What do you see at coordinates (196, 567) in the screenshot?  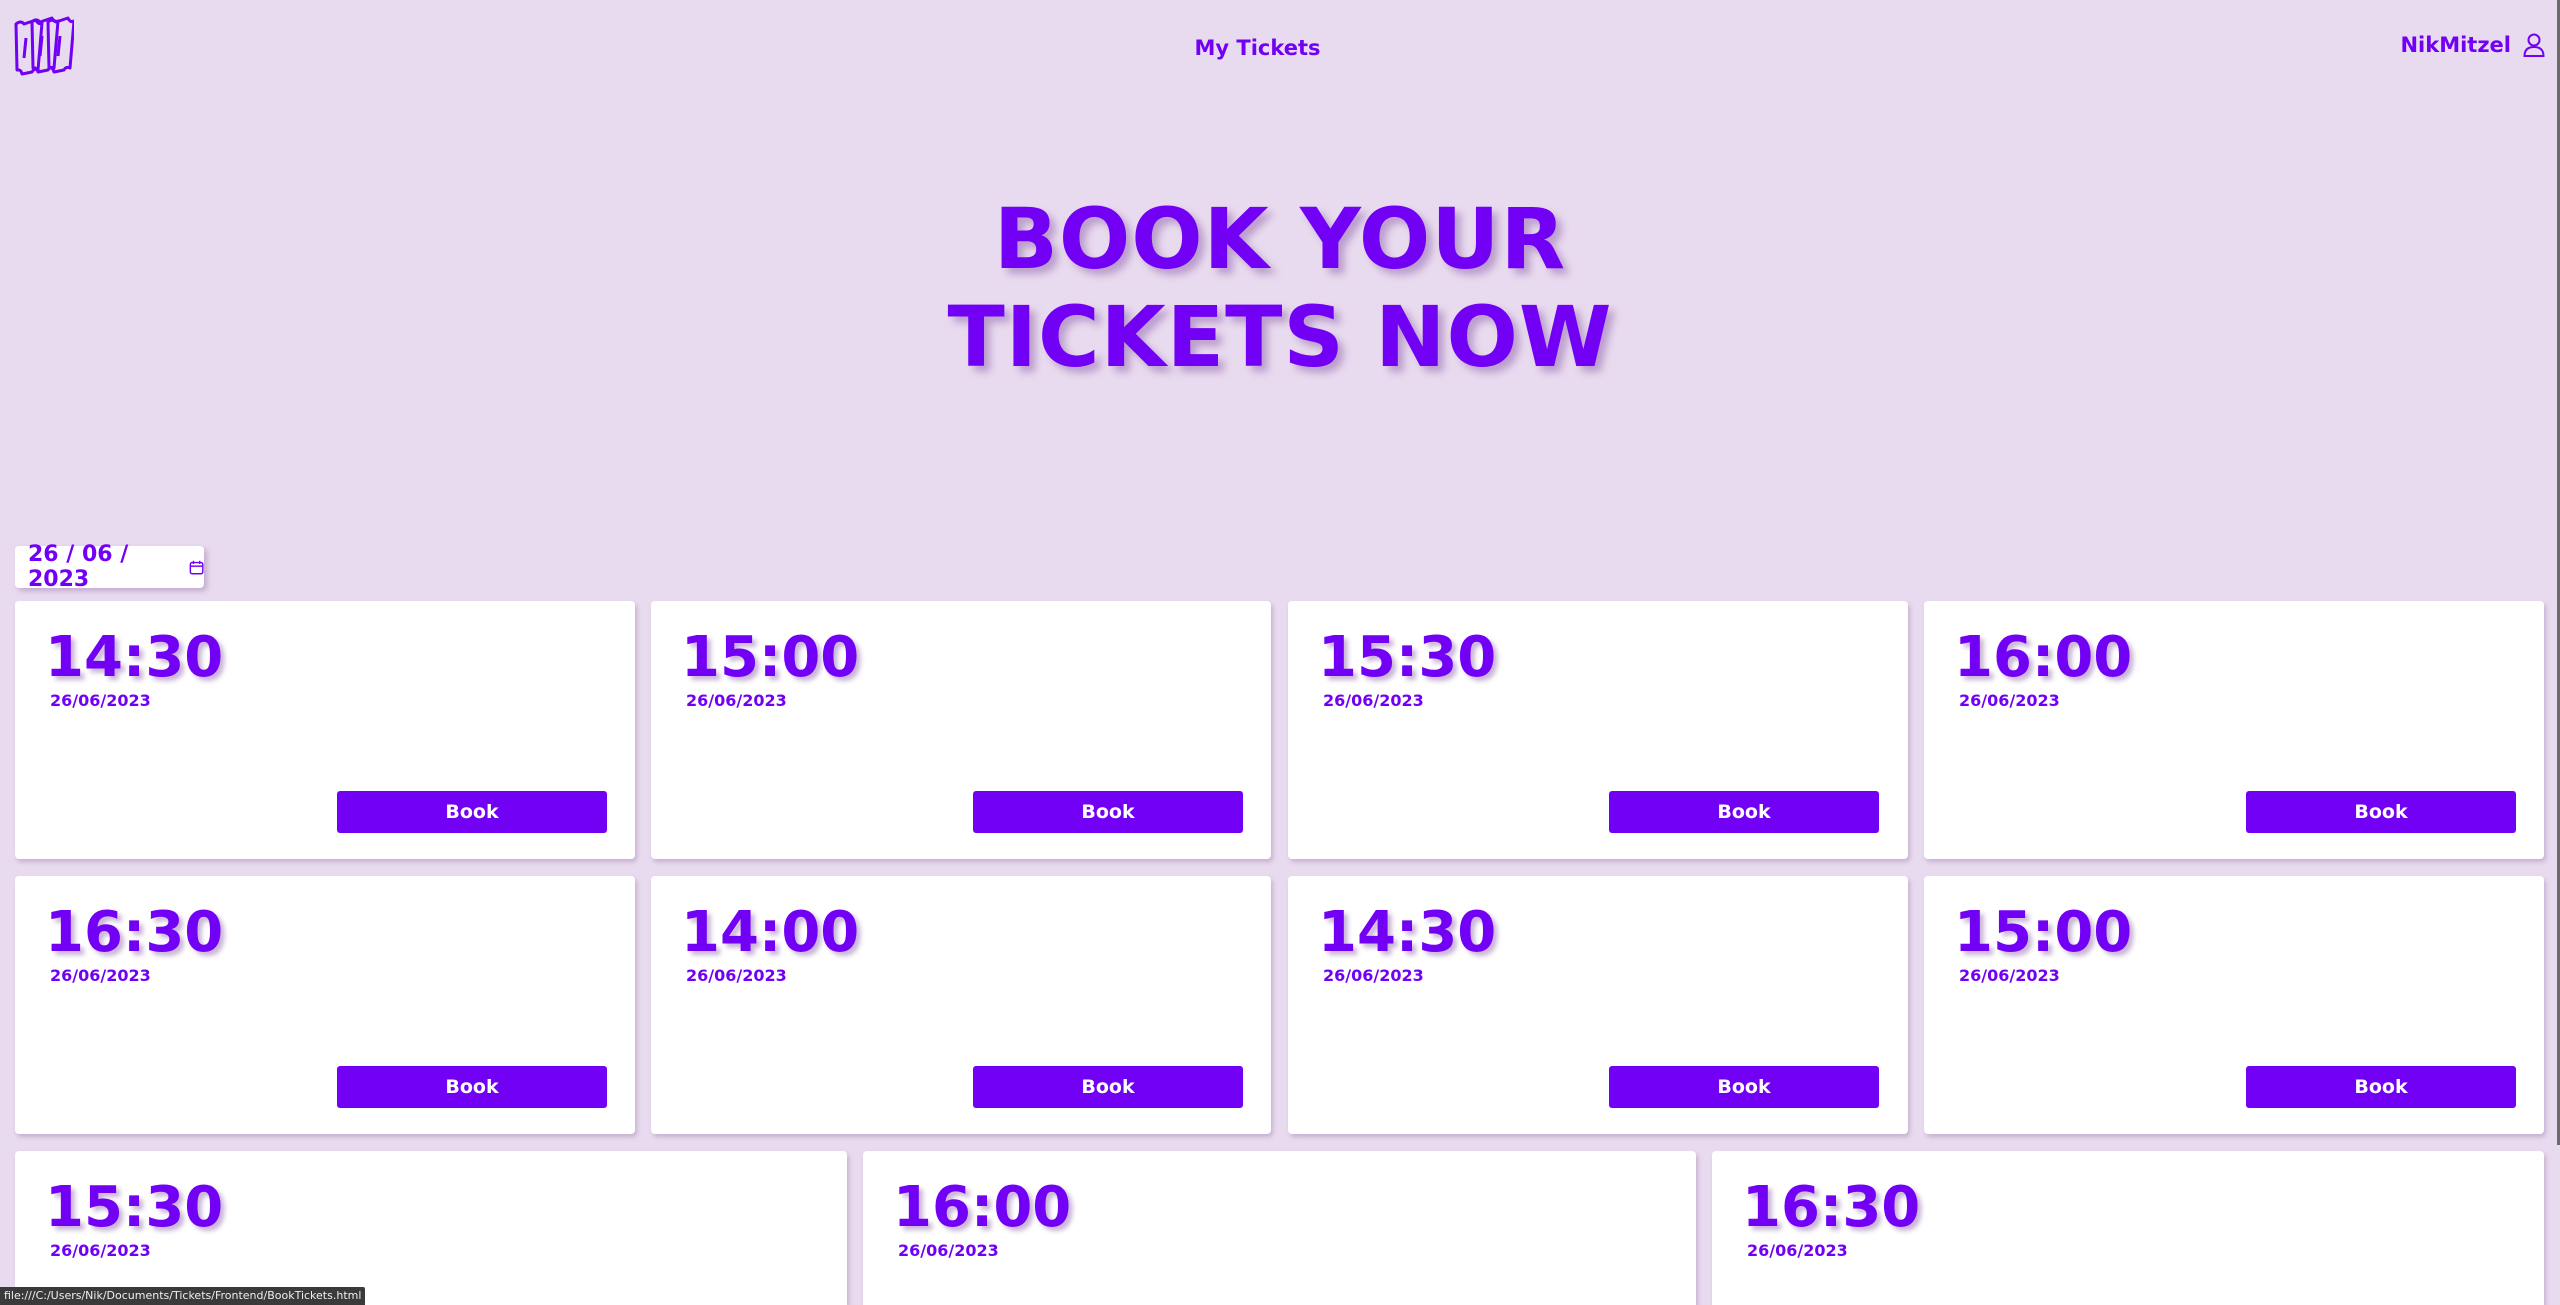 I see `calendar-icon` at bounding box center [196, 567].